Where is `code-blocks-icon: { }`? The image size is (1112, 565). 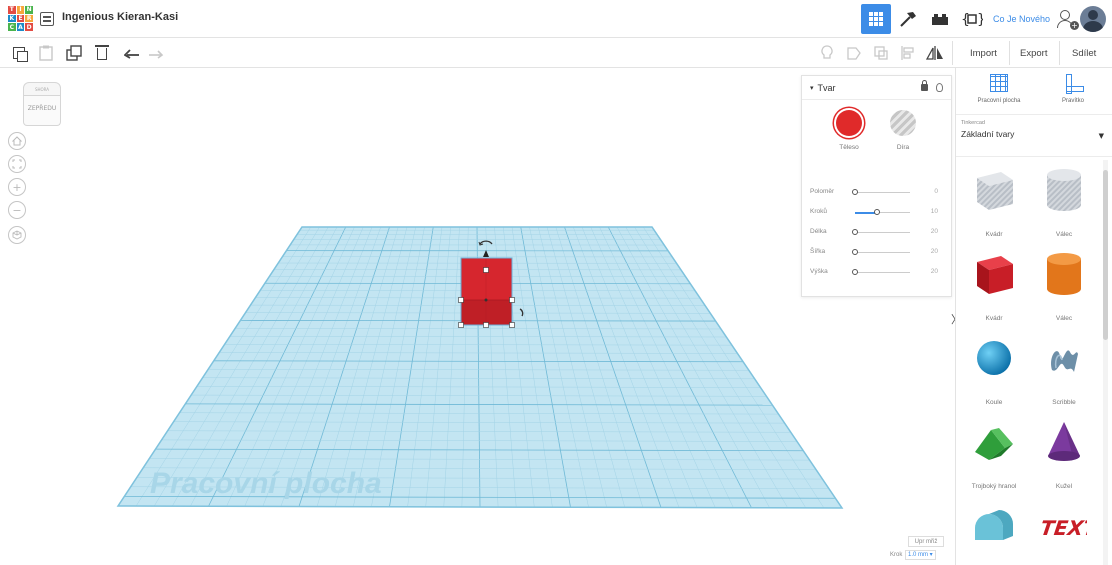 code-blocks-icon: { } is located at coordinates (972, 20).